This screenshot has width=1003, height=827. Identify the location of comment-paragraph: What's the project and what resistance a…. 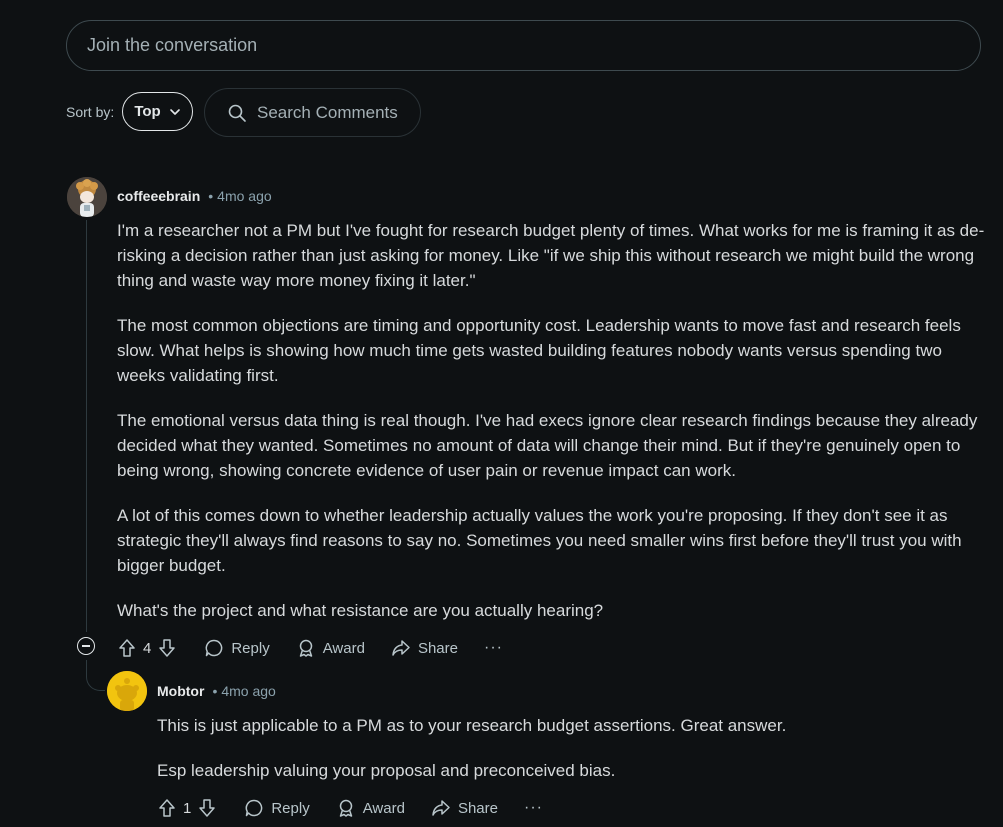
(360, 610).